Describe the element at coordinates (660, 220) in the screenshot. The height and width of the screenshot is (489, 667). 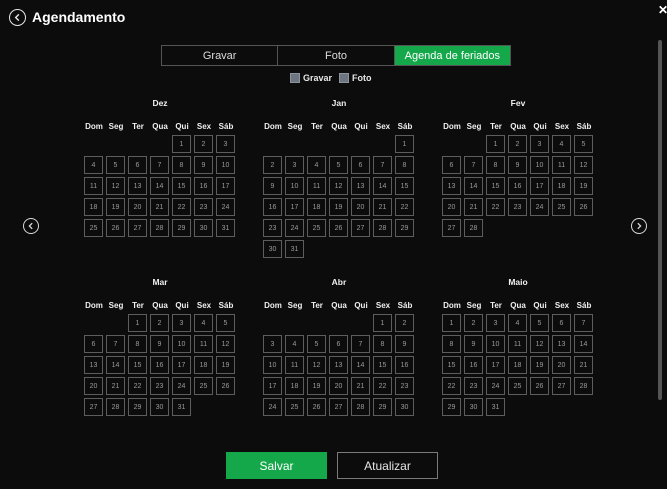
I see `scrollbar-thumb` at that location.